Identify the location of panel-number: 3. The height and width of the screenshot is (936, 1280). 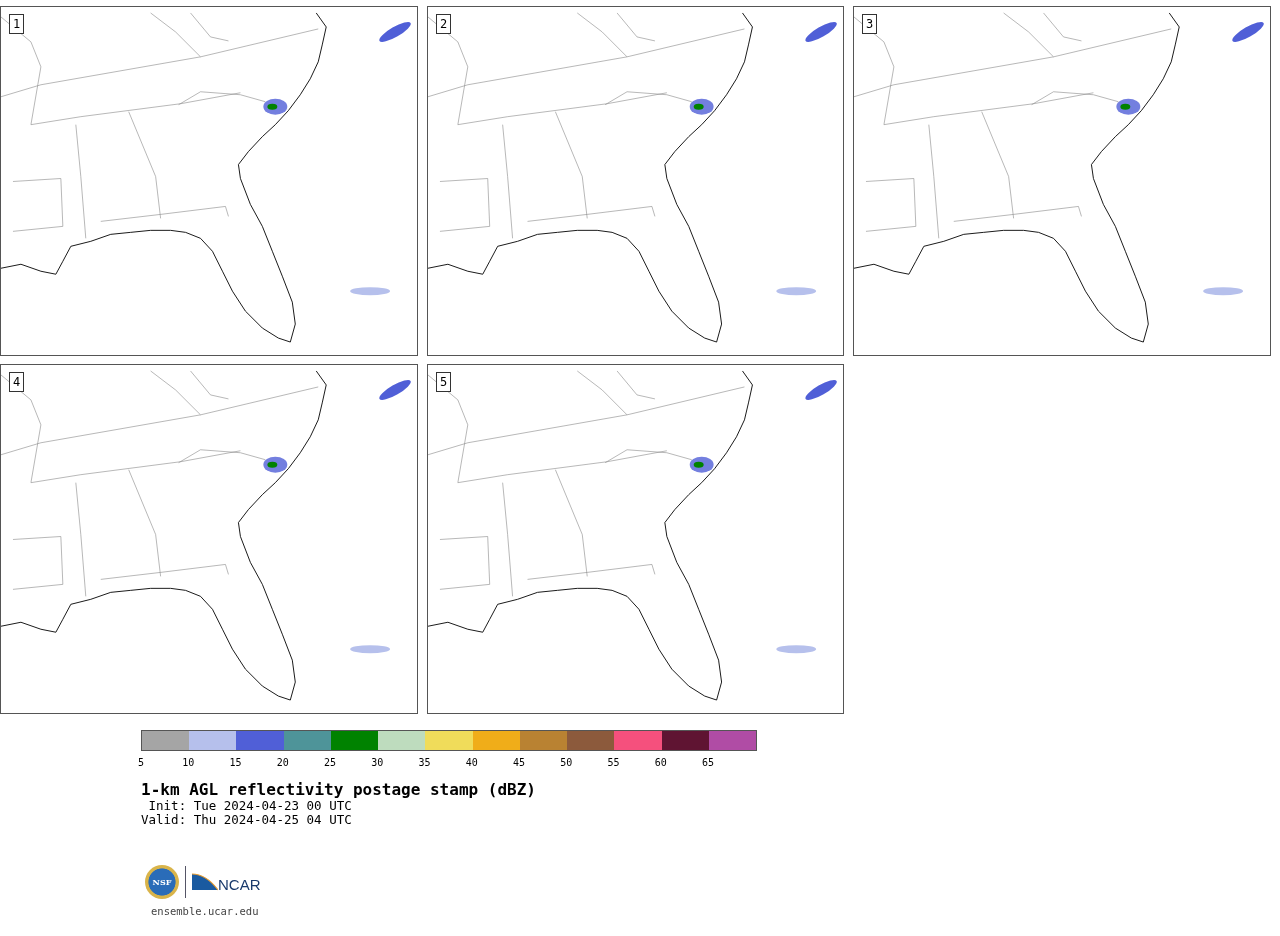
(870, 24).